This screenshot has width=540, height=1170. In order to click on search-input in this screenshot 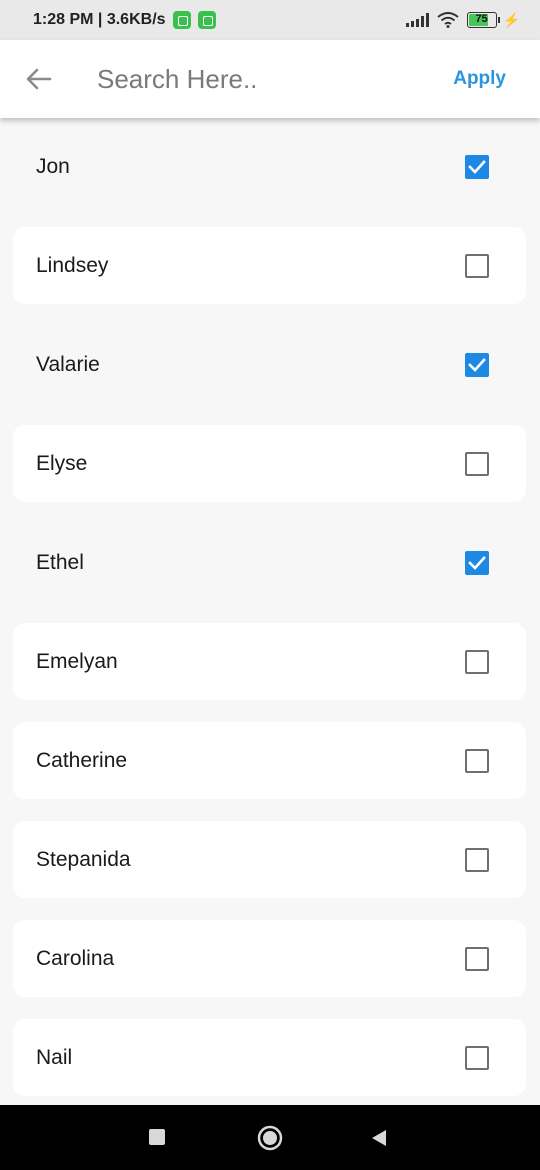, I will do `click(262, 79)`.